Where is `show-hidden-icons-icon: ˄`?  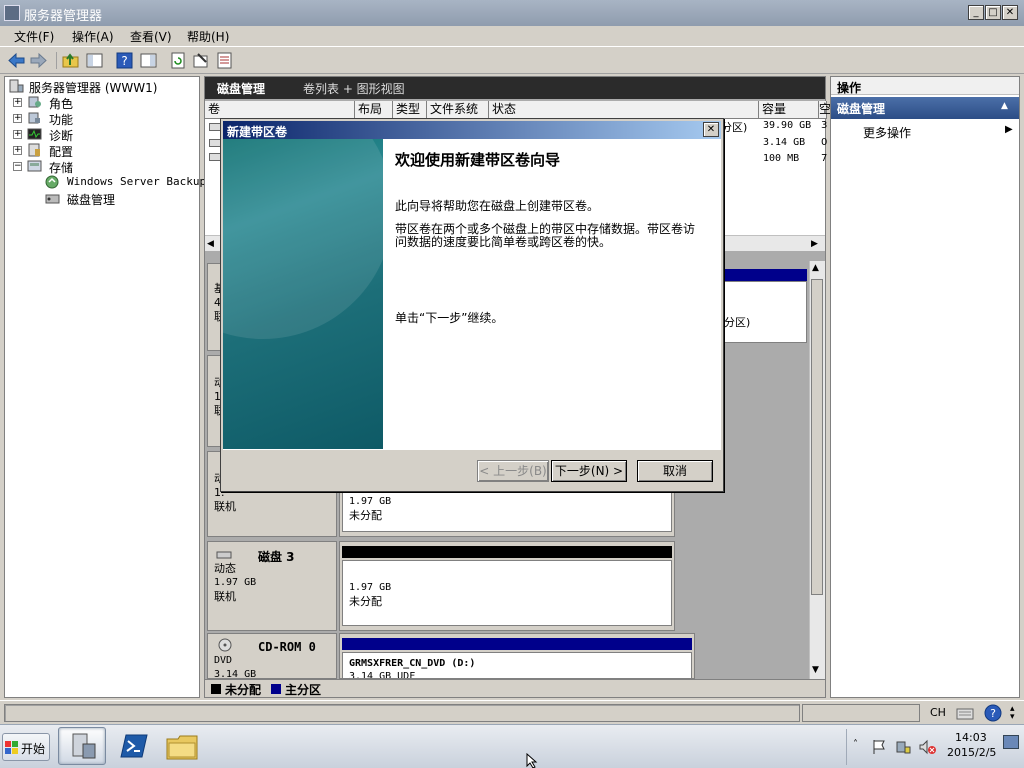
show-hidden-icons-icon: ˄ is located at coordinates (855, 744).